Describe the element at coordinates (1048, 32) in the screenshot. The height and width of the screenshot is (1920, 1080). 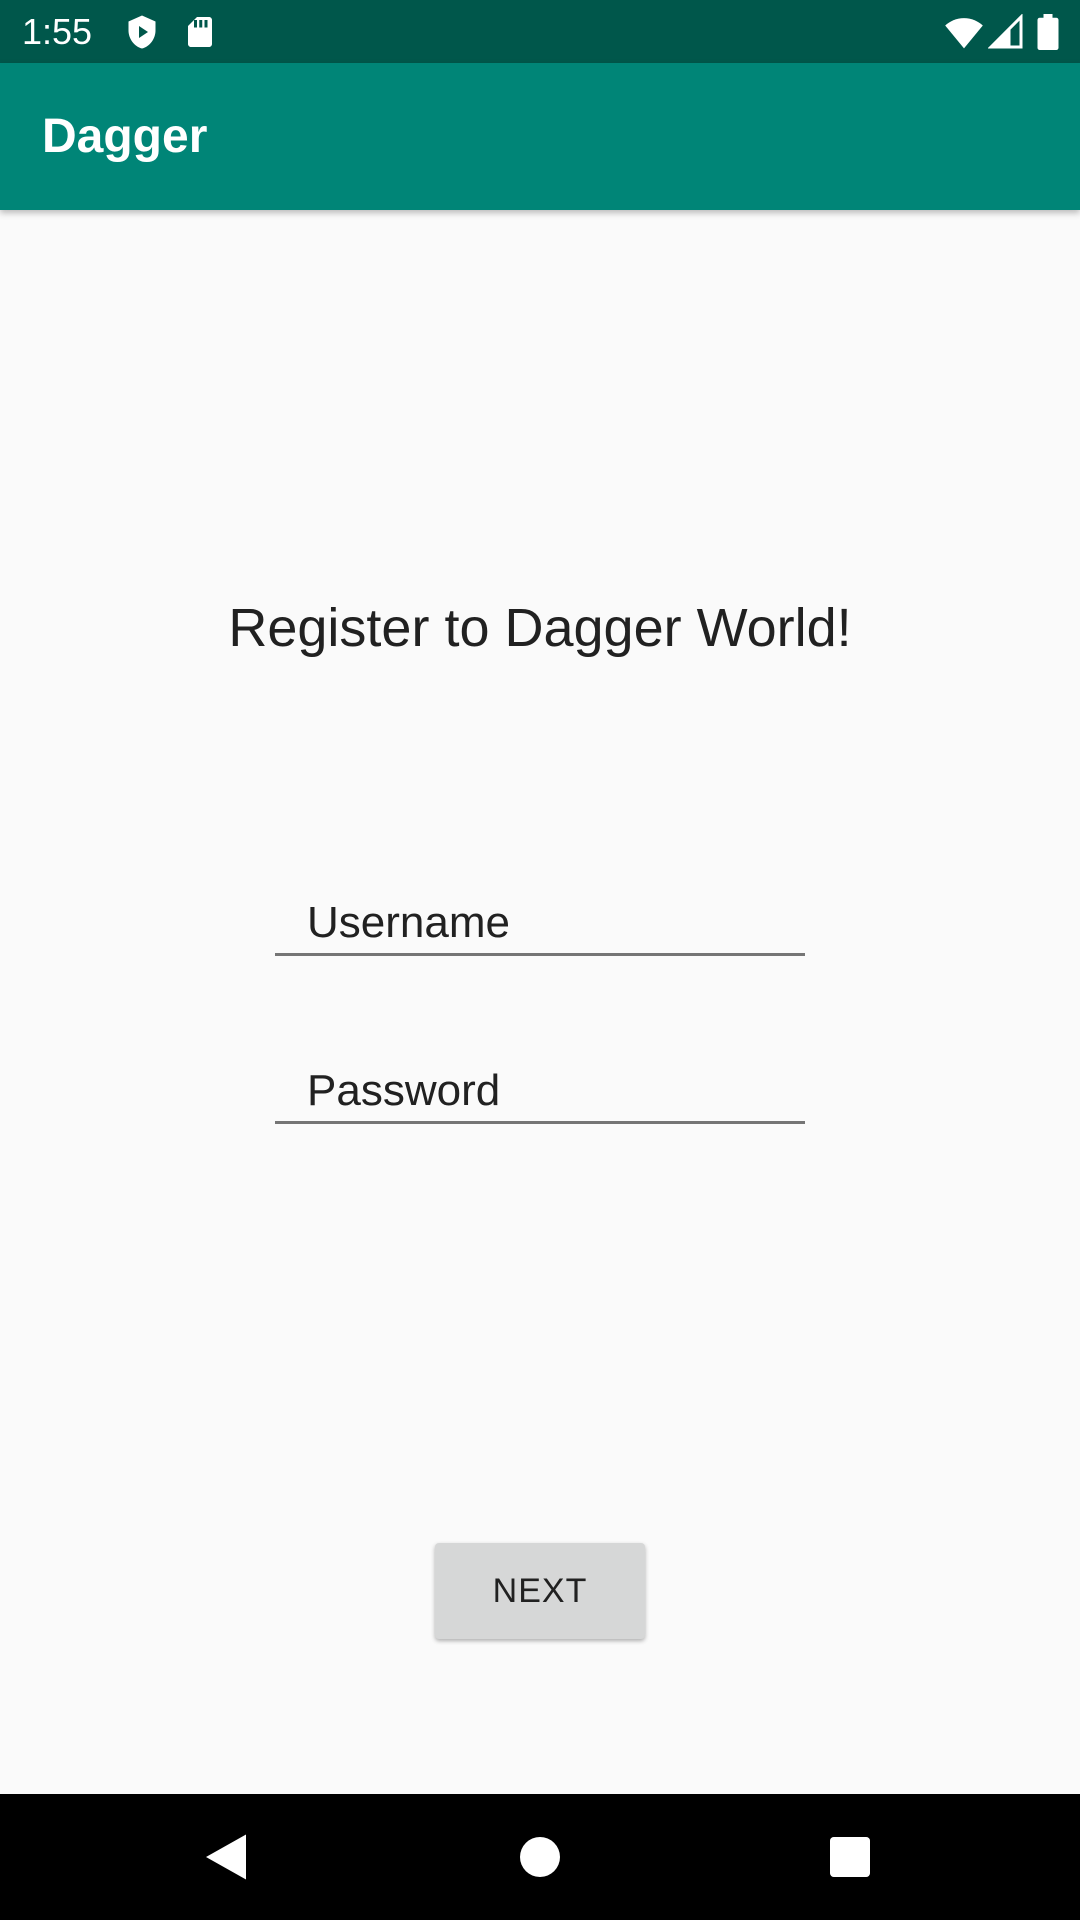
I see `battery-icon` at that location.